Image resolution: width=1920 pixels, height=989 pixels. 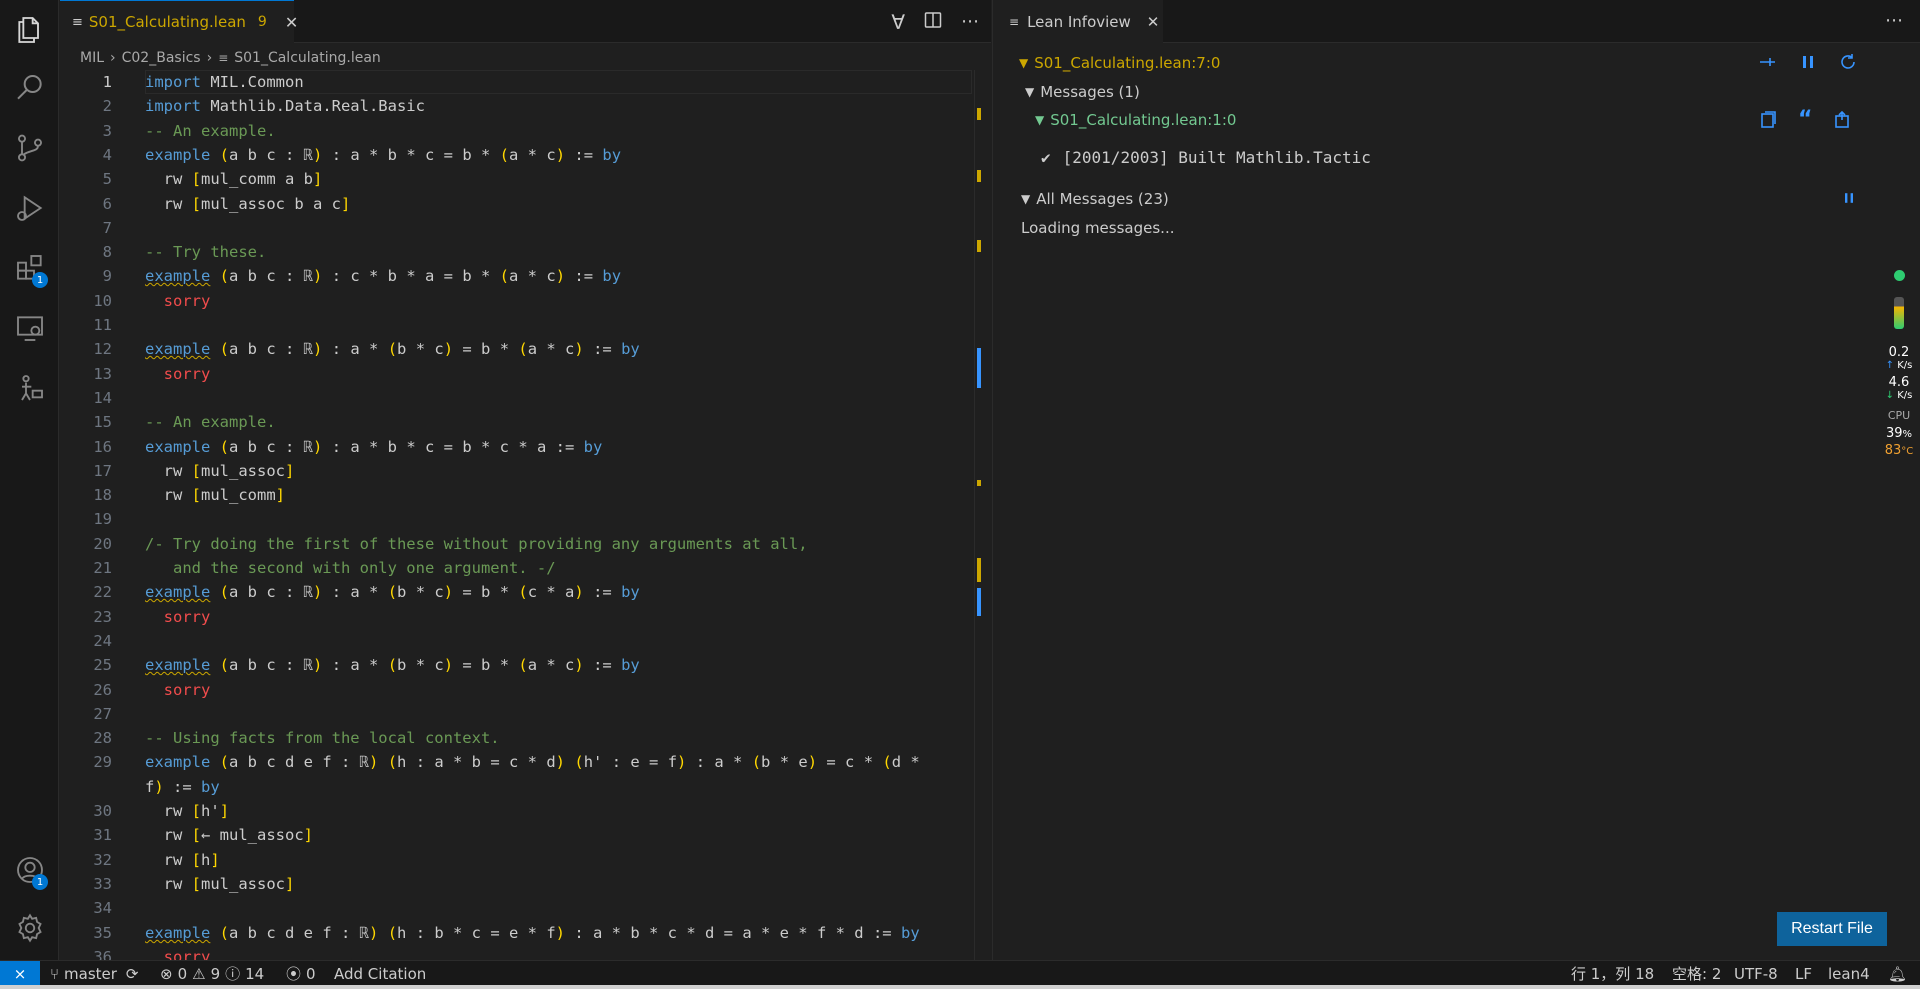 I want to click on line-number: 1, so click(x=107, y=82).